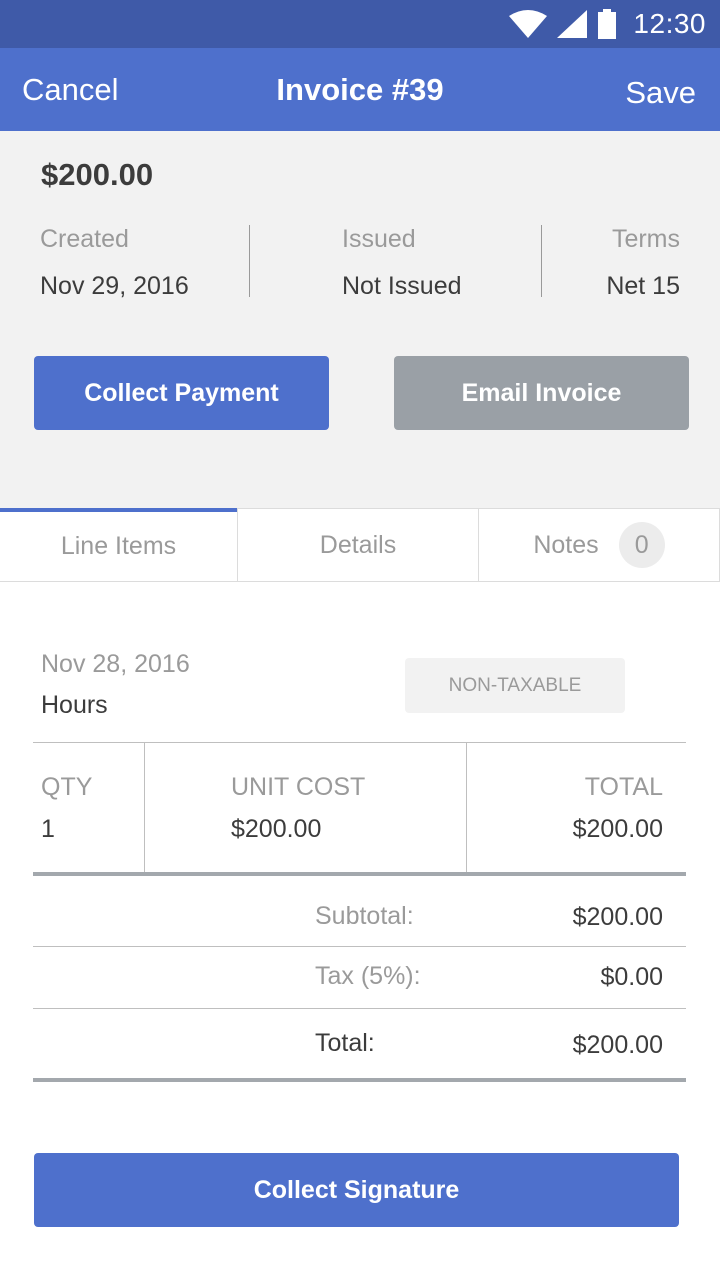 The image size is (720, 1280). I want to click on invoice-amount: $200.00, so click(97, 174).